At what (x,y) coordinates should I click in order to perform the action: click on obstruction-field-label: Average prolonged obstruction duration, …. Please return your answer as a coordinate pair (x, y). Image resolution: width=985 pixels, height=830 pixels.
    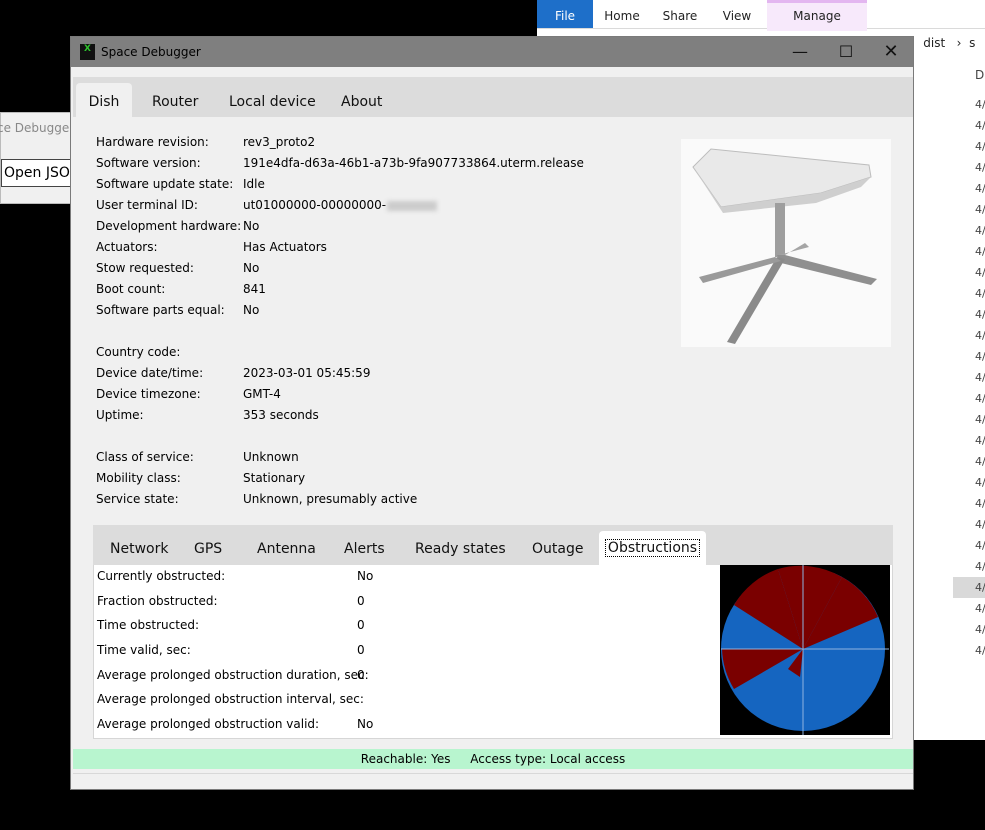
    Looking at the image, I should click on (233, 675).